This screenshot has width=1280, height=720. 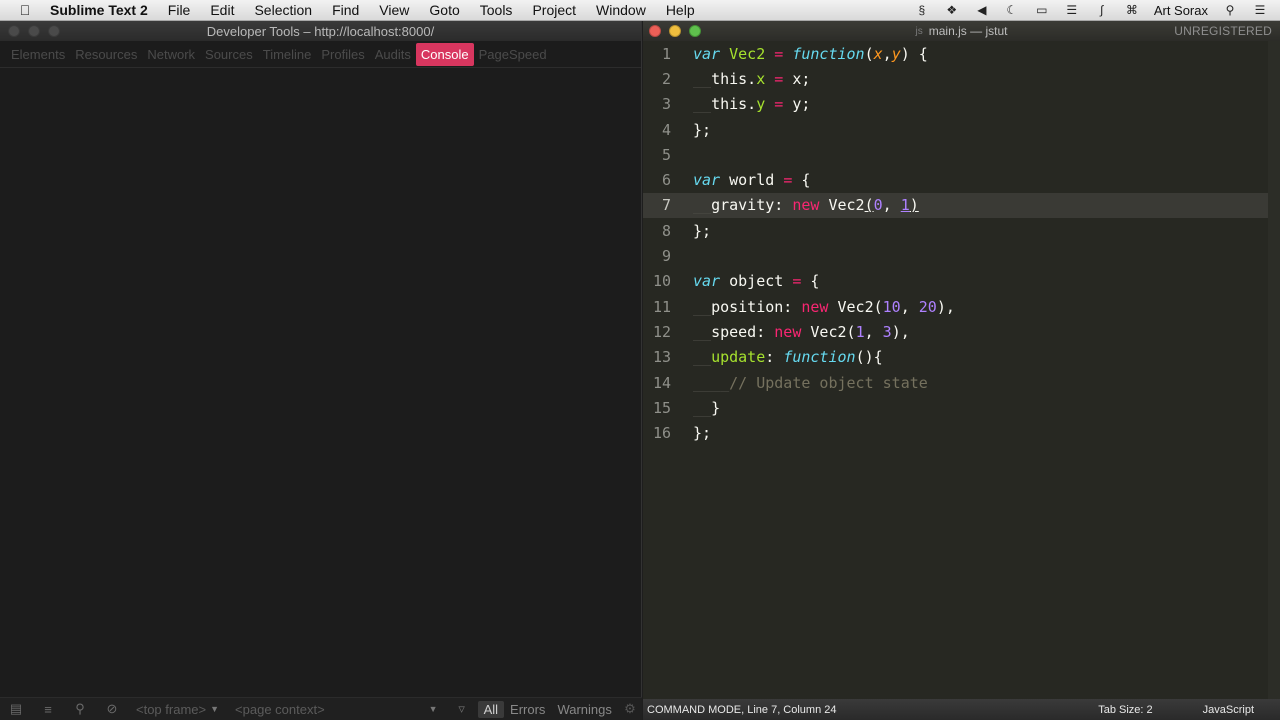 I want to click on menu-selection: Selection, so click(x=283, y=10).